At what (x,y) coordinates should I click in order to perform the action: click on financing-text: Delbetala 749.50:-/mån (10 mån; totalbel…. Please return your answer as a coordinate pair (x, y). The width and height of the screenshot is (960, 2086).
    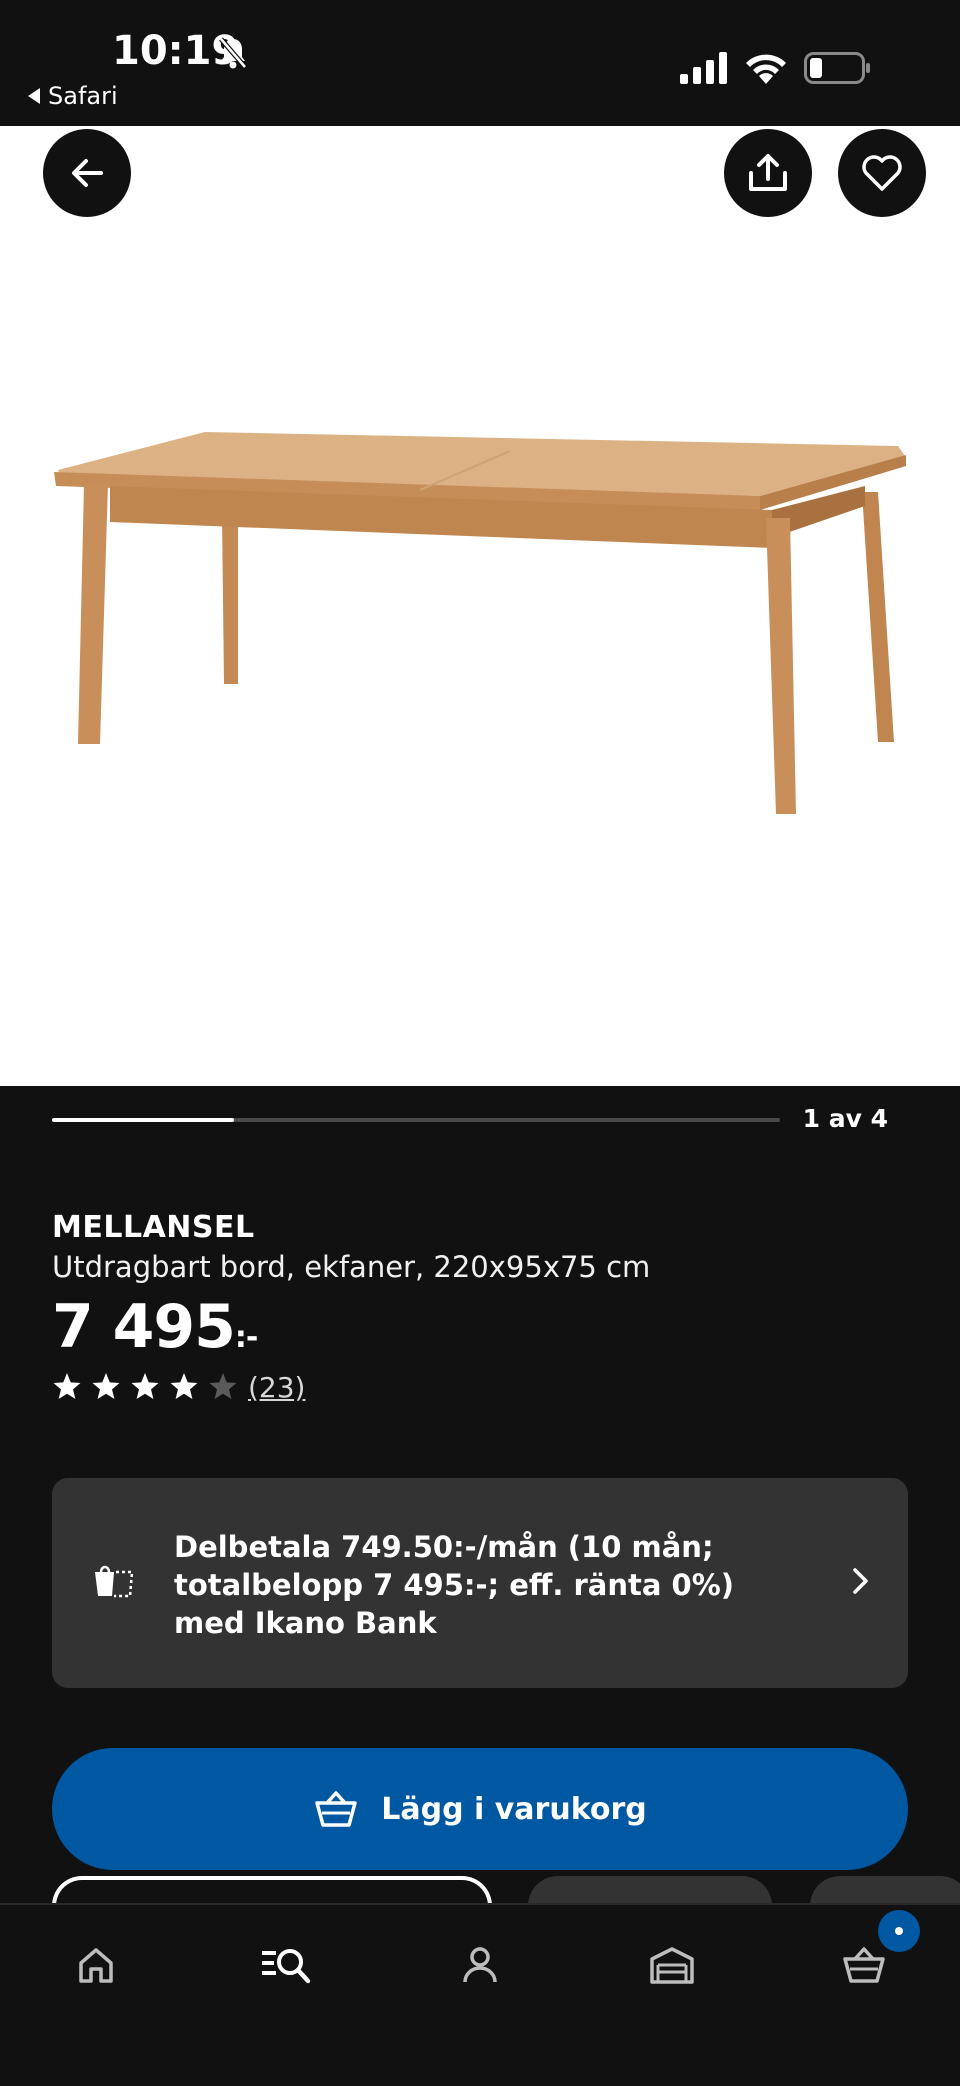
    Looking at the image, I should click on (454, 1585).